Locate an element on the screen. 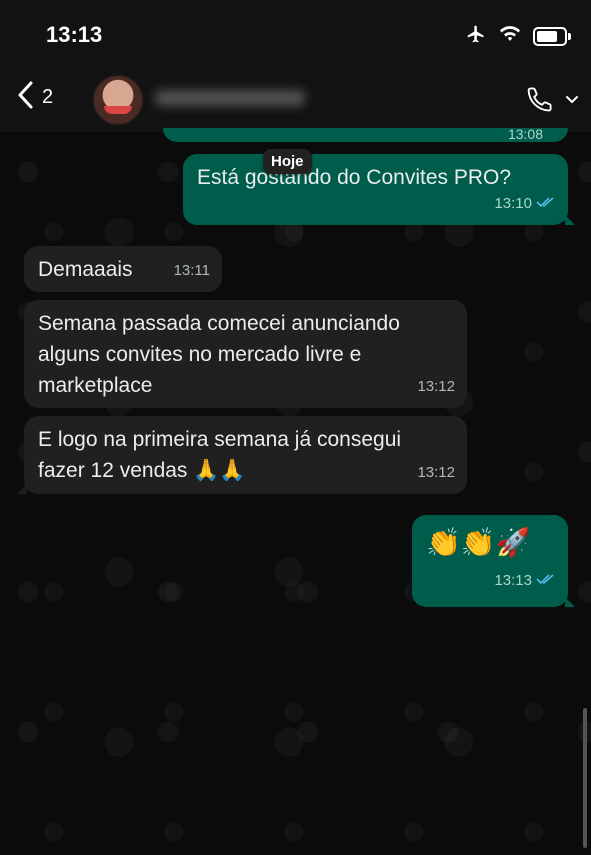 This screenshot has height=855, width=591. status-time: 13:13 is located at coordinates (74, 34).